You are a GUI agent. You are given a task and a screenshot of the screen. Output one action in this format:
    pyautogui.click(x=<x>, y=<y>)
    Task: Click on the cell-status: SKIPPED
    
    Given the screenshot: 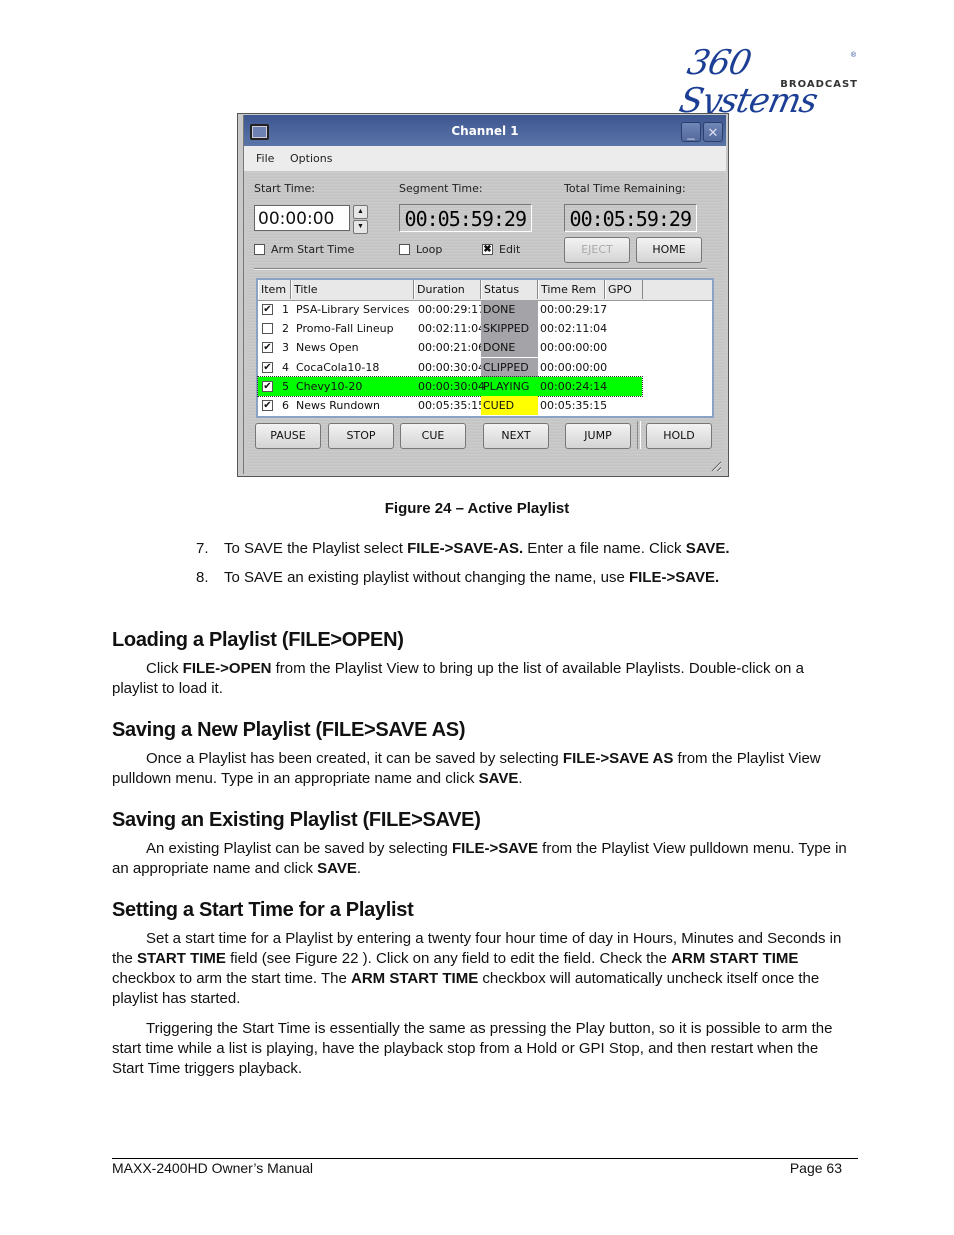 What is the action you would take?
    pyautogui.click(x=509, y=329)
    